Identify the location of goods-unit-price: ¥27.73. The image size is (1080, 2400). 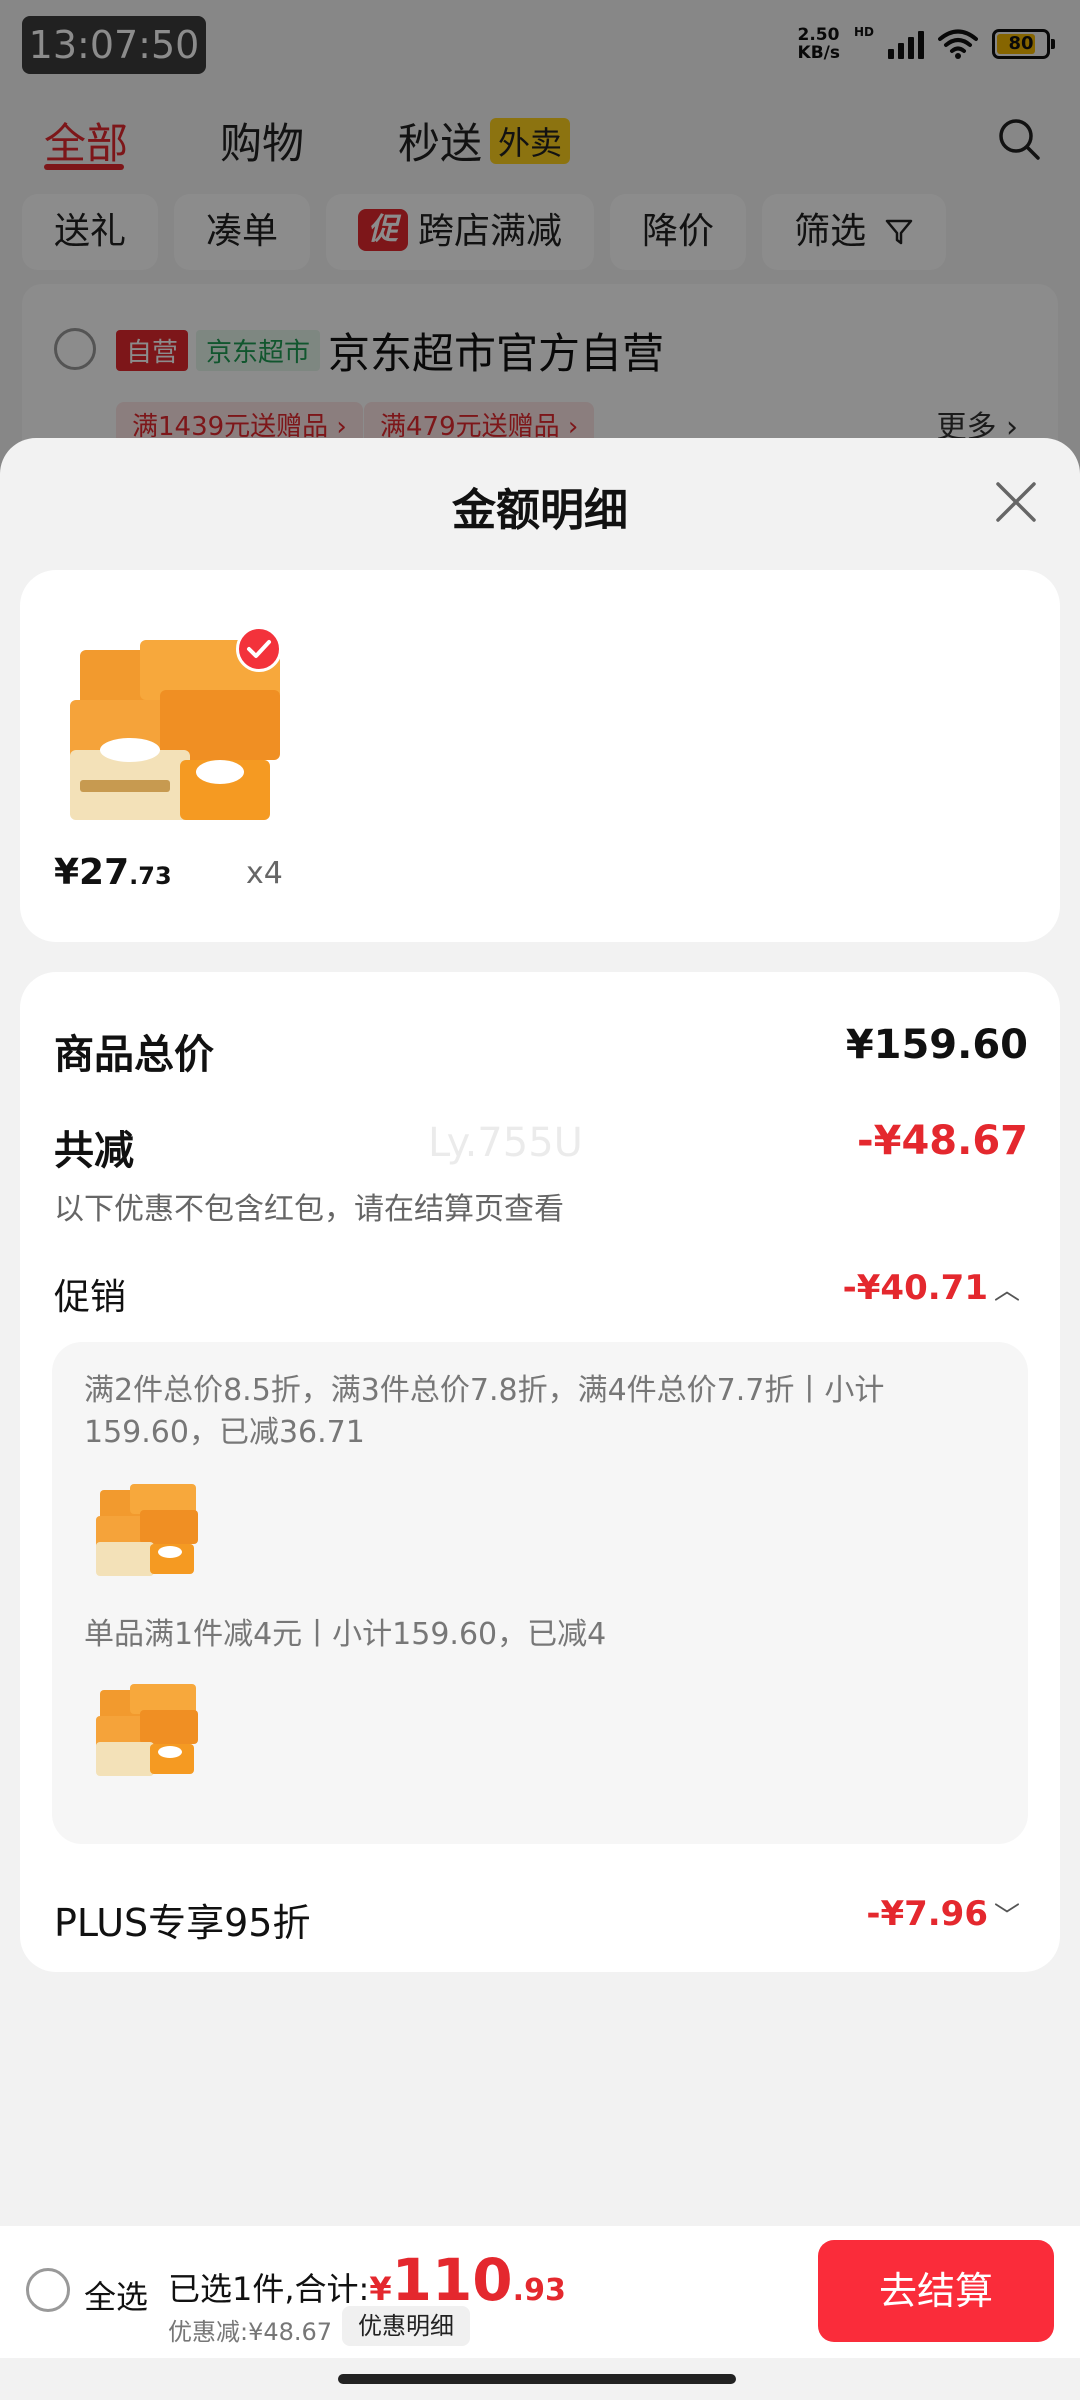
(113, 872).